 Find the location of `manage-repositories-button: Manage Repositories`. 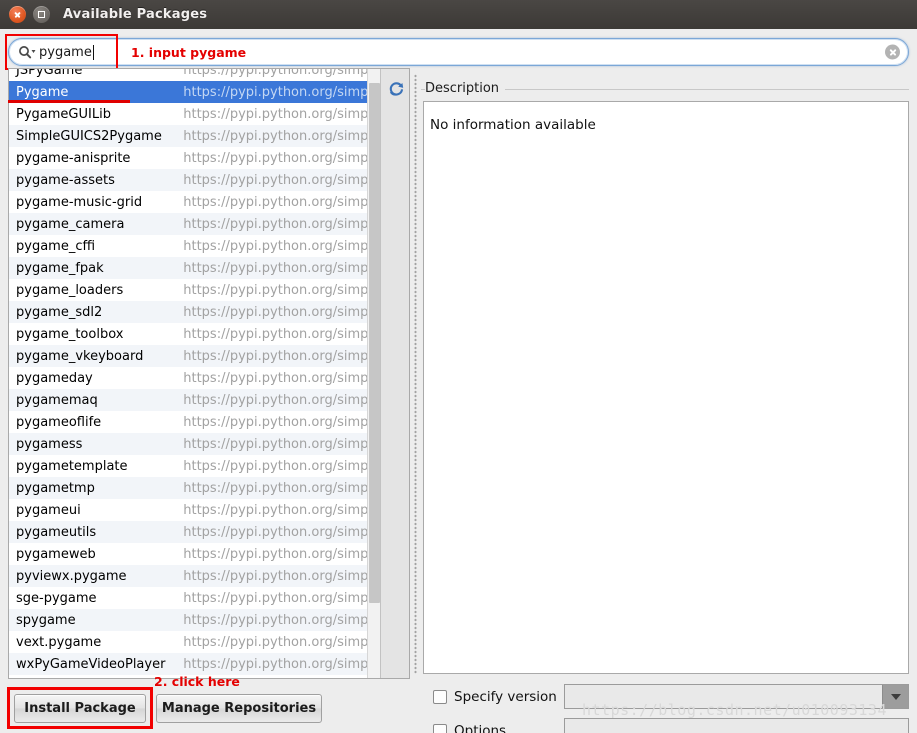

manage-repositories-button: Manage Repositories is located at coordinates (239, 708).